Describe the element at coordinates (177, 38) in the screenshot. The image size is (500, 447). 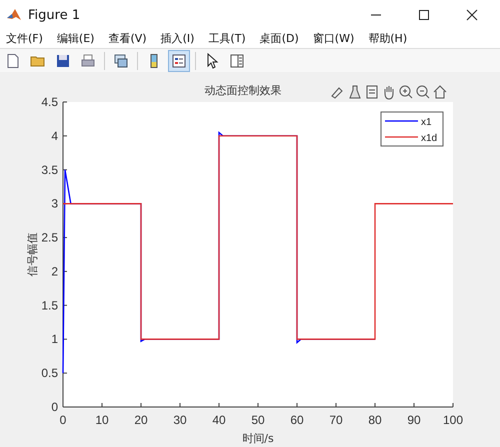
I see `menu-item: 插入(I)` at that location.